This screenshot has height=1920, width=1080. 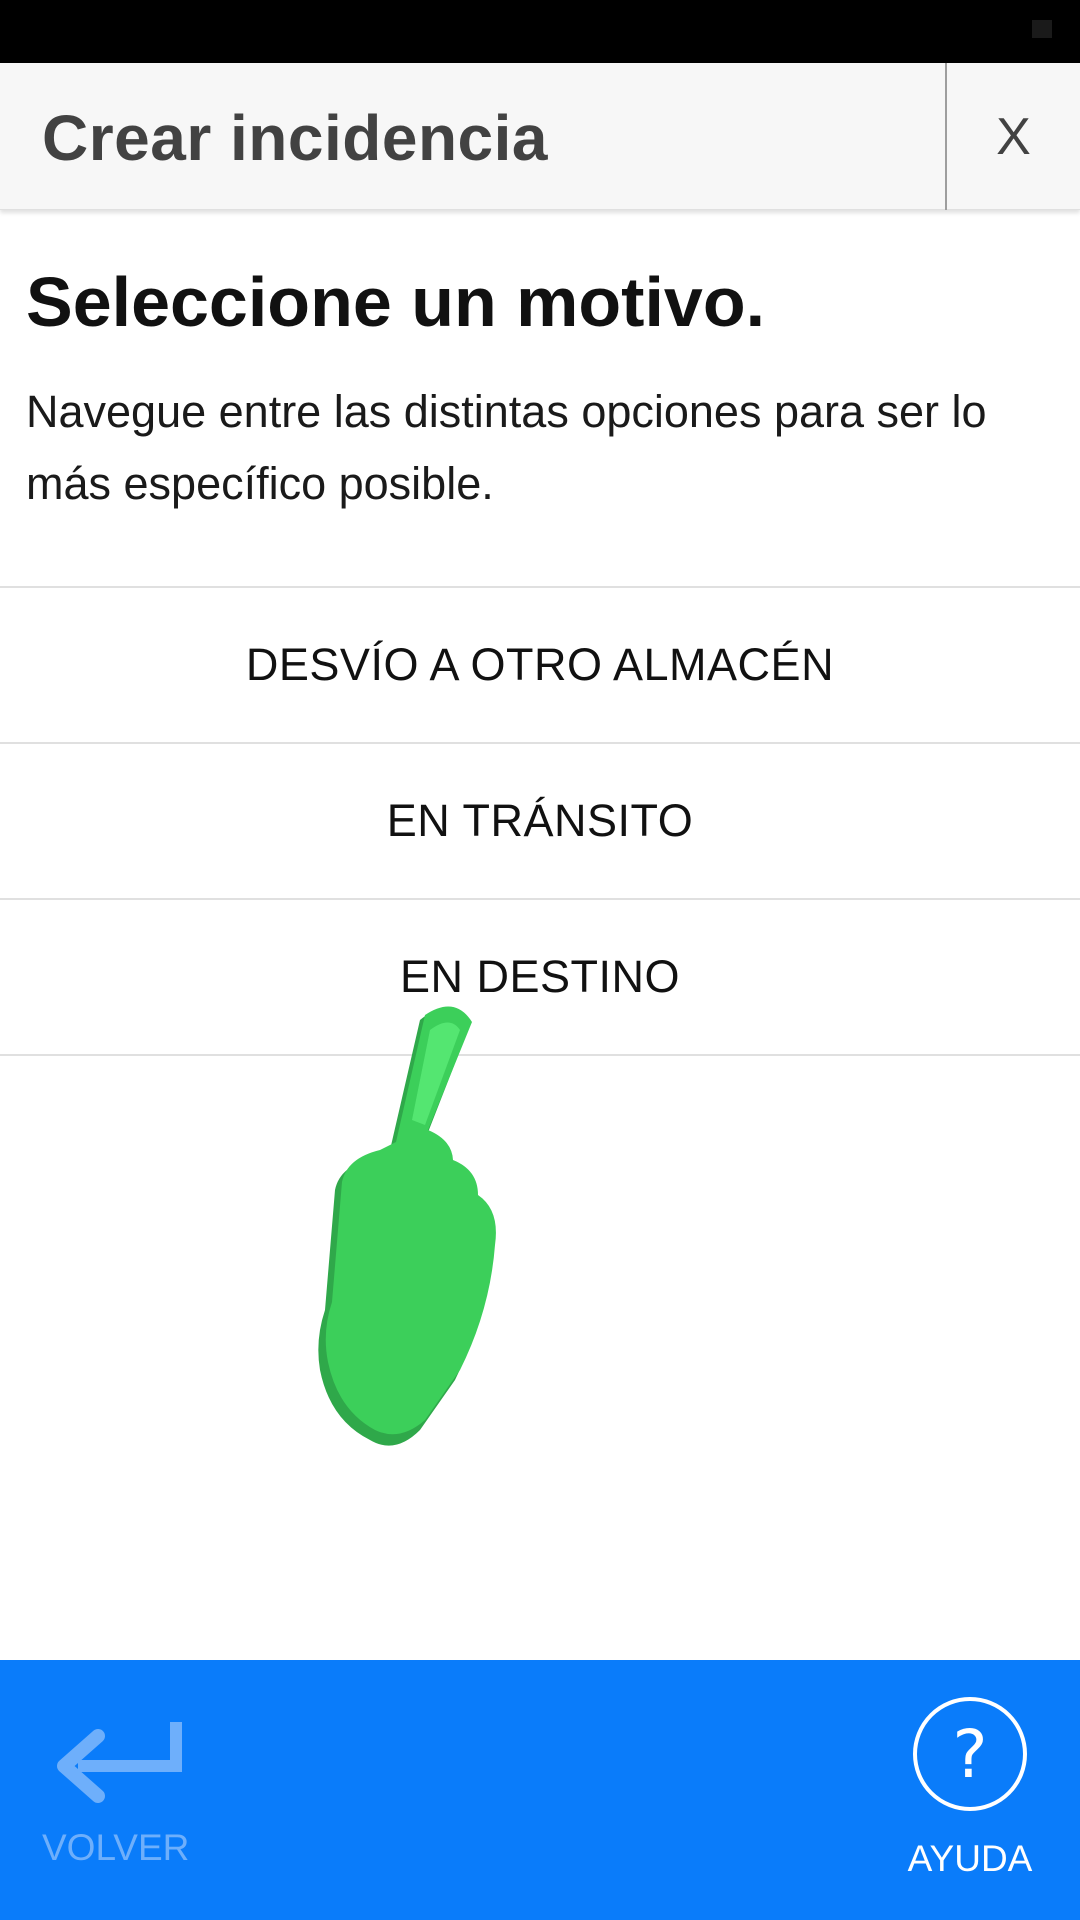 What do you see at coordinates (396, 302) in the screenshot?
I see `headline: Seleccione un motivo.` at bounding box center [396, 302].